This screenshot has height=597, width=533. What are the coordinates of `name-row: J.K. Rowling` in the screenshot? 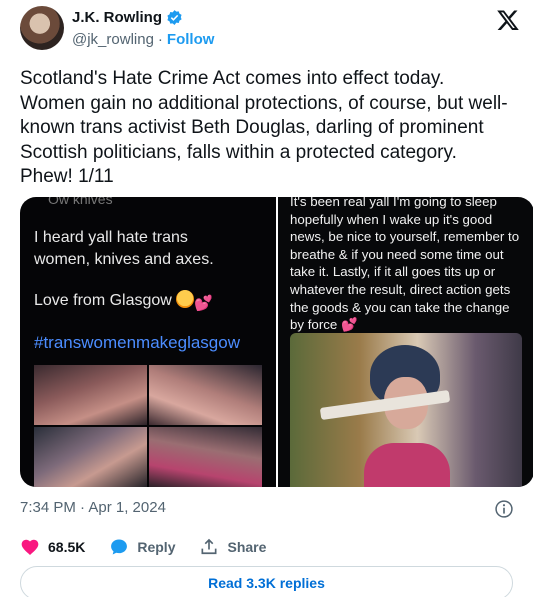 It's located at (127, 17).